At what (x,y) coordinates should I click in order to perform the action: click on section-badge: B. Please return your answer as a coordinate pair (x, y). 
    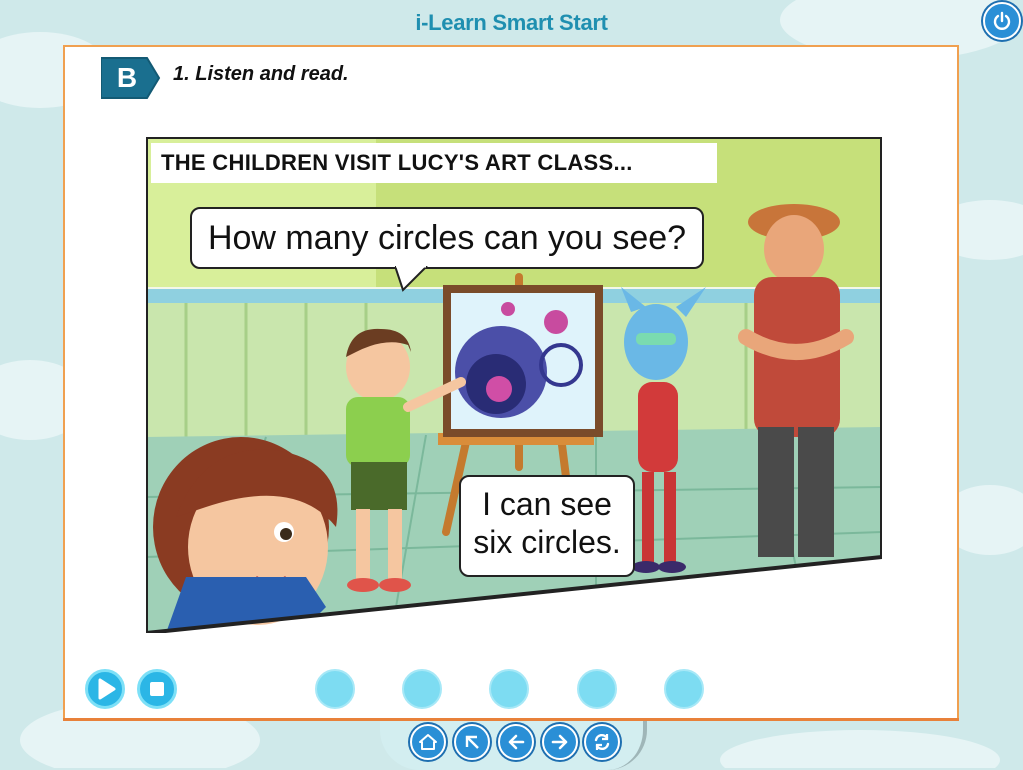
    Looking at the image, I should click on (131, 78).